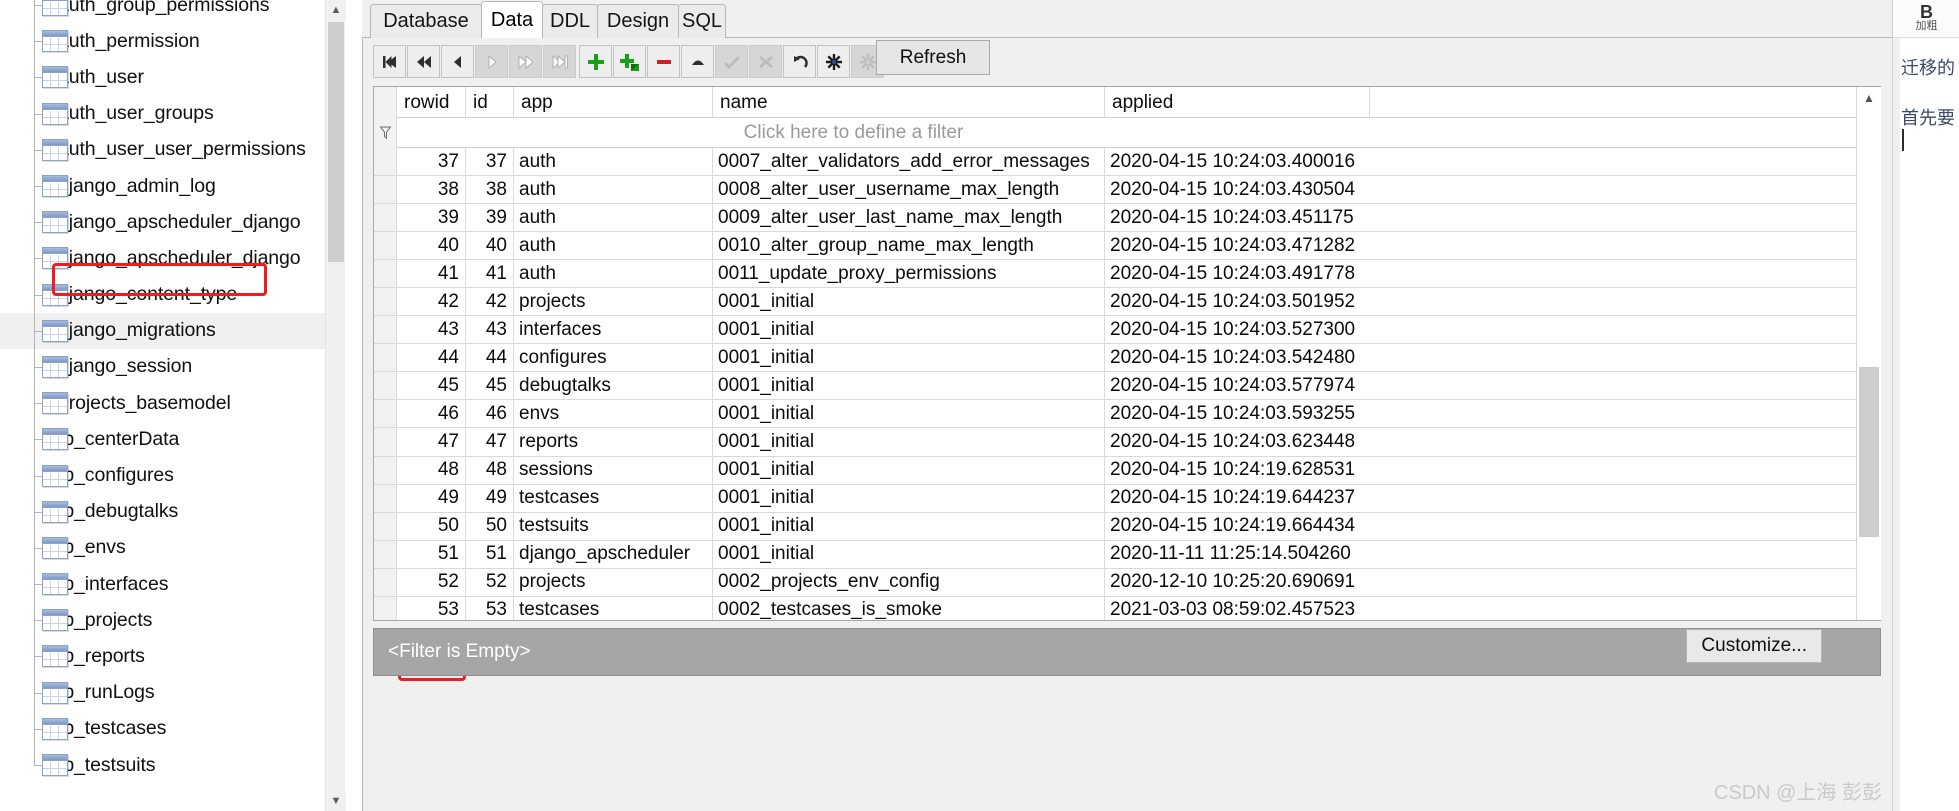 This screenshot has width=1959, height=811. I want to click on tab-design: Design, so click(638, 21).